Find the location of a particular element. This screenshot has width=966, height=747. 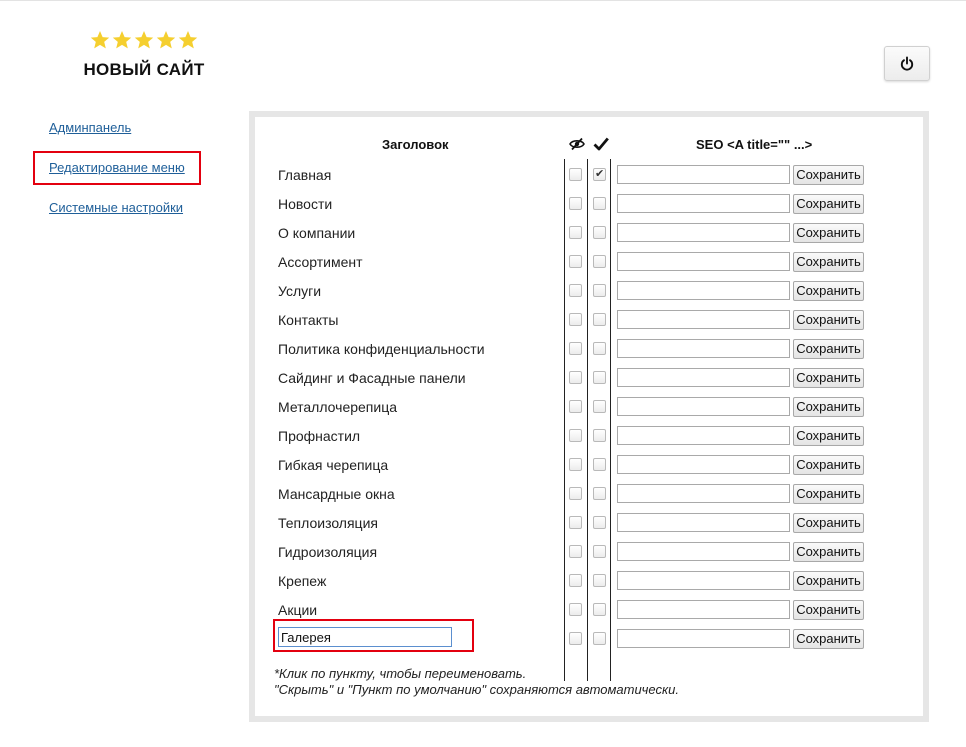

sidebar-item-system-settings: Системные настройки is located at coordinates (116, 207).